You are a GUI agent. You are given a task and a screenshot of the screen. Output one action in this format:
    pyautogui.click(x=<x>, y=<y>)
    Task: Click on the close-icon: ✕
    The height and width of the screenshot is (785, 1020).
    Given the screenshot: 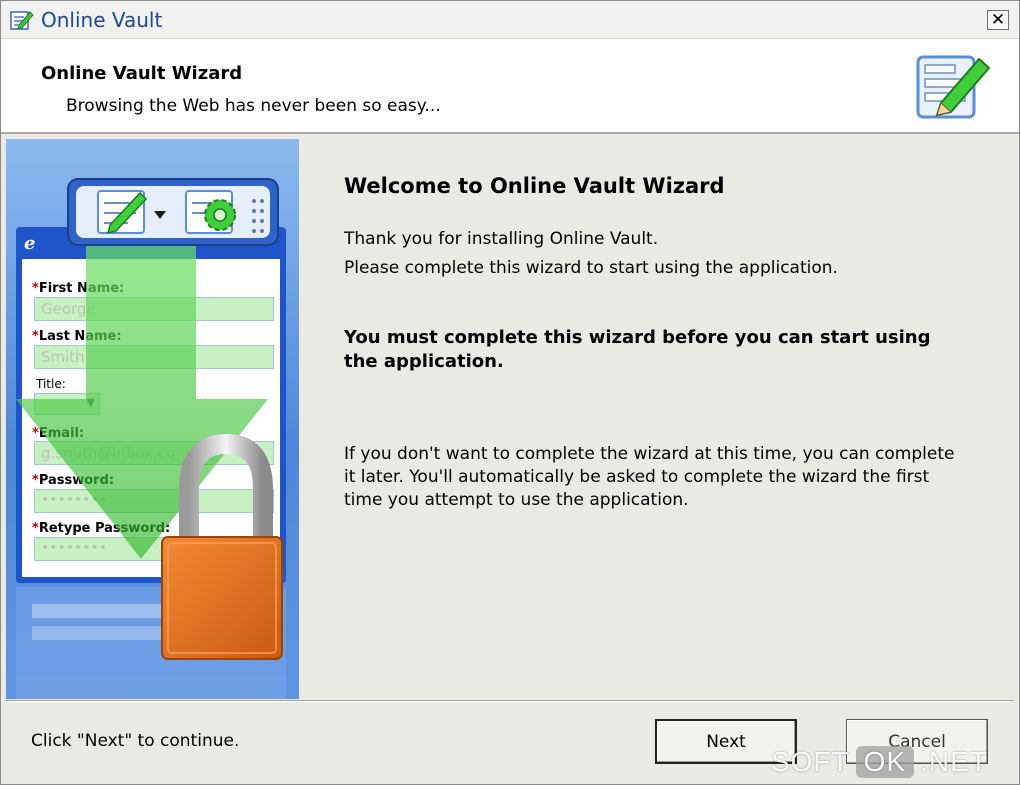 What is the action you would take?
    pyautogui.click(x=998, y=19)
    